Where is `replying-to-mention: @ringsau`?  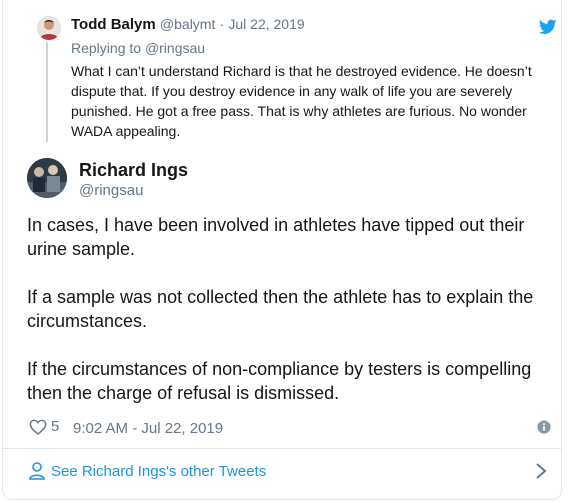
replying-to-mention: @ringsau is located at coordinates (175, 48).